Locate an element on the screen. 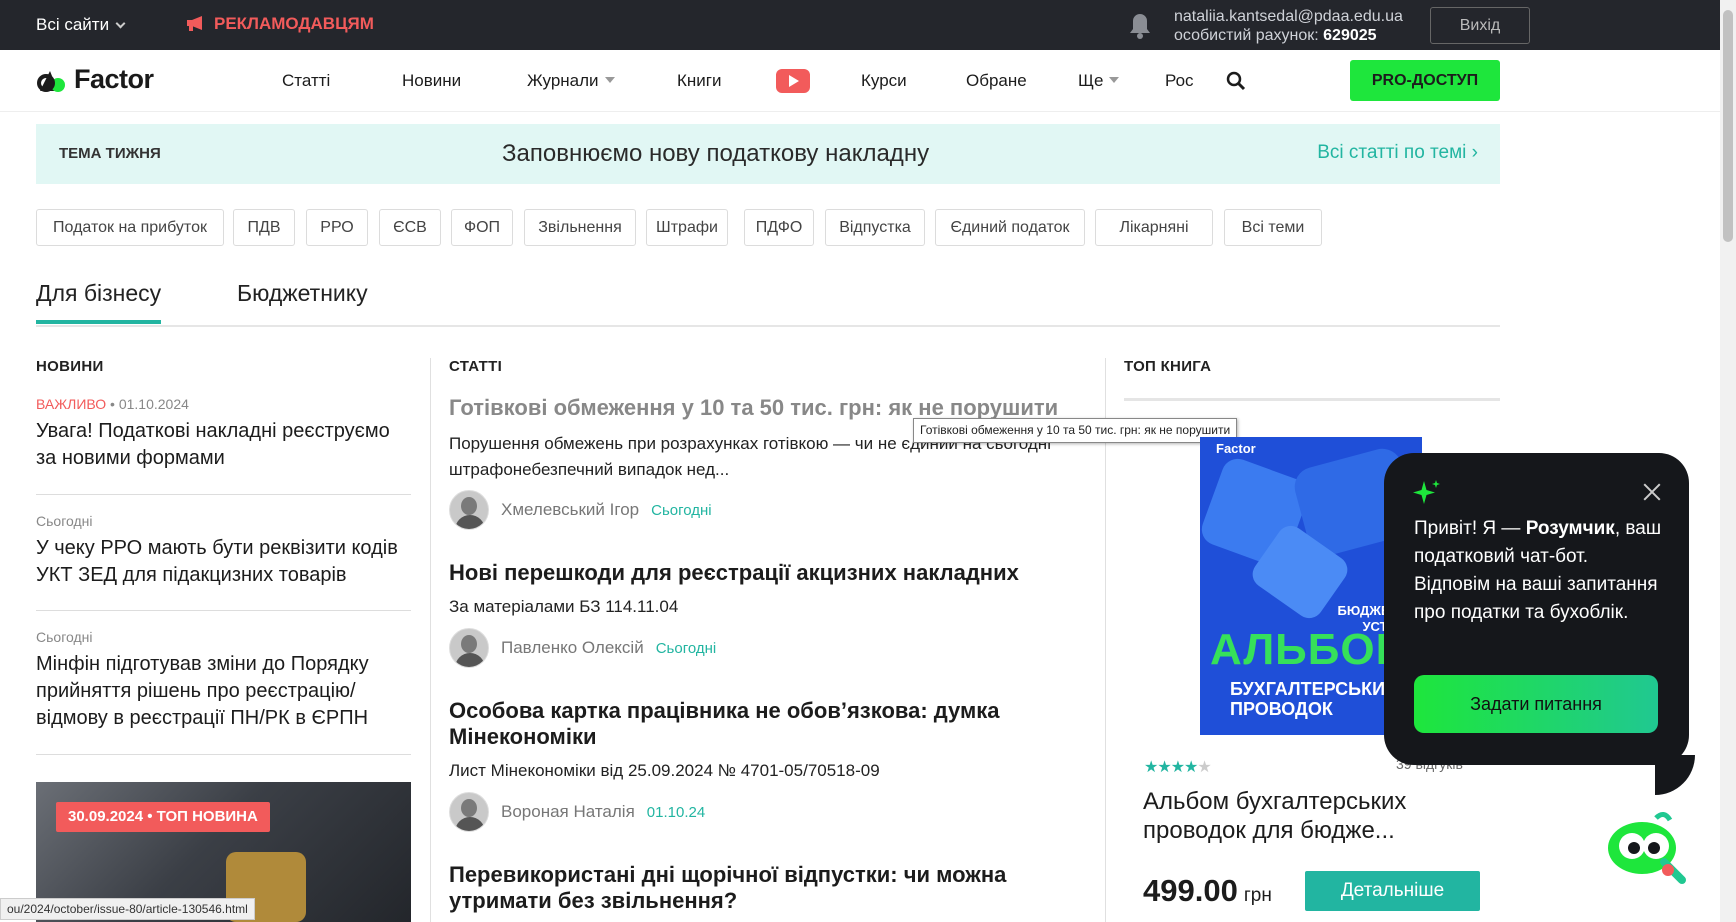 The width and height of the screenshot is (1736, 922). advertisers-link: РЕКЛАМОДАВЦЯМ is located at coordinates (280, 24).